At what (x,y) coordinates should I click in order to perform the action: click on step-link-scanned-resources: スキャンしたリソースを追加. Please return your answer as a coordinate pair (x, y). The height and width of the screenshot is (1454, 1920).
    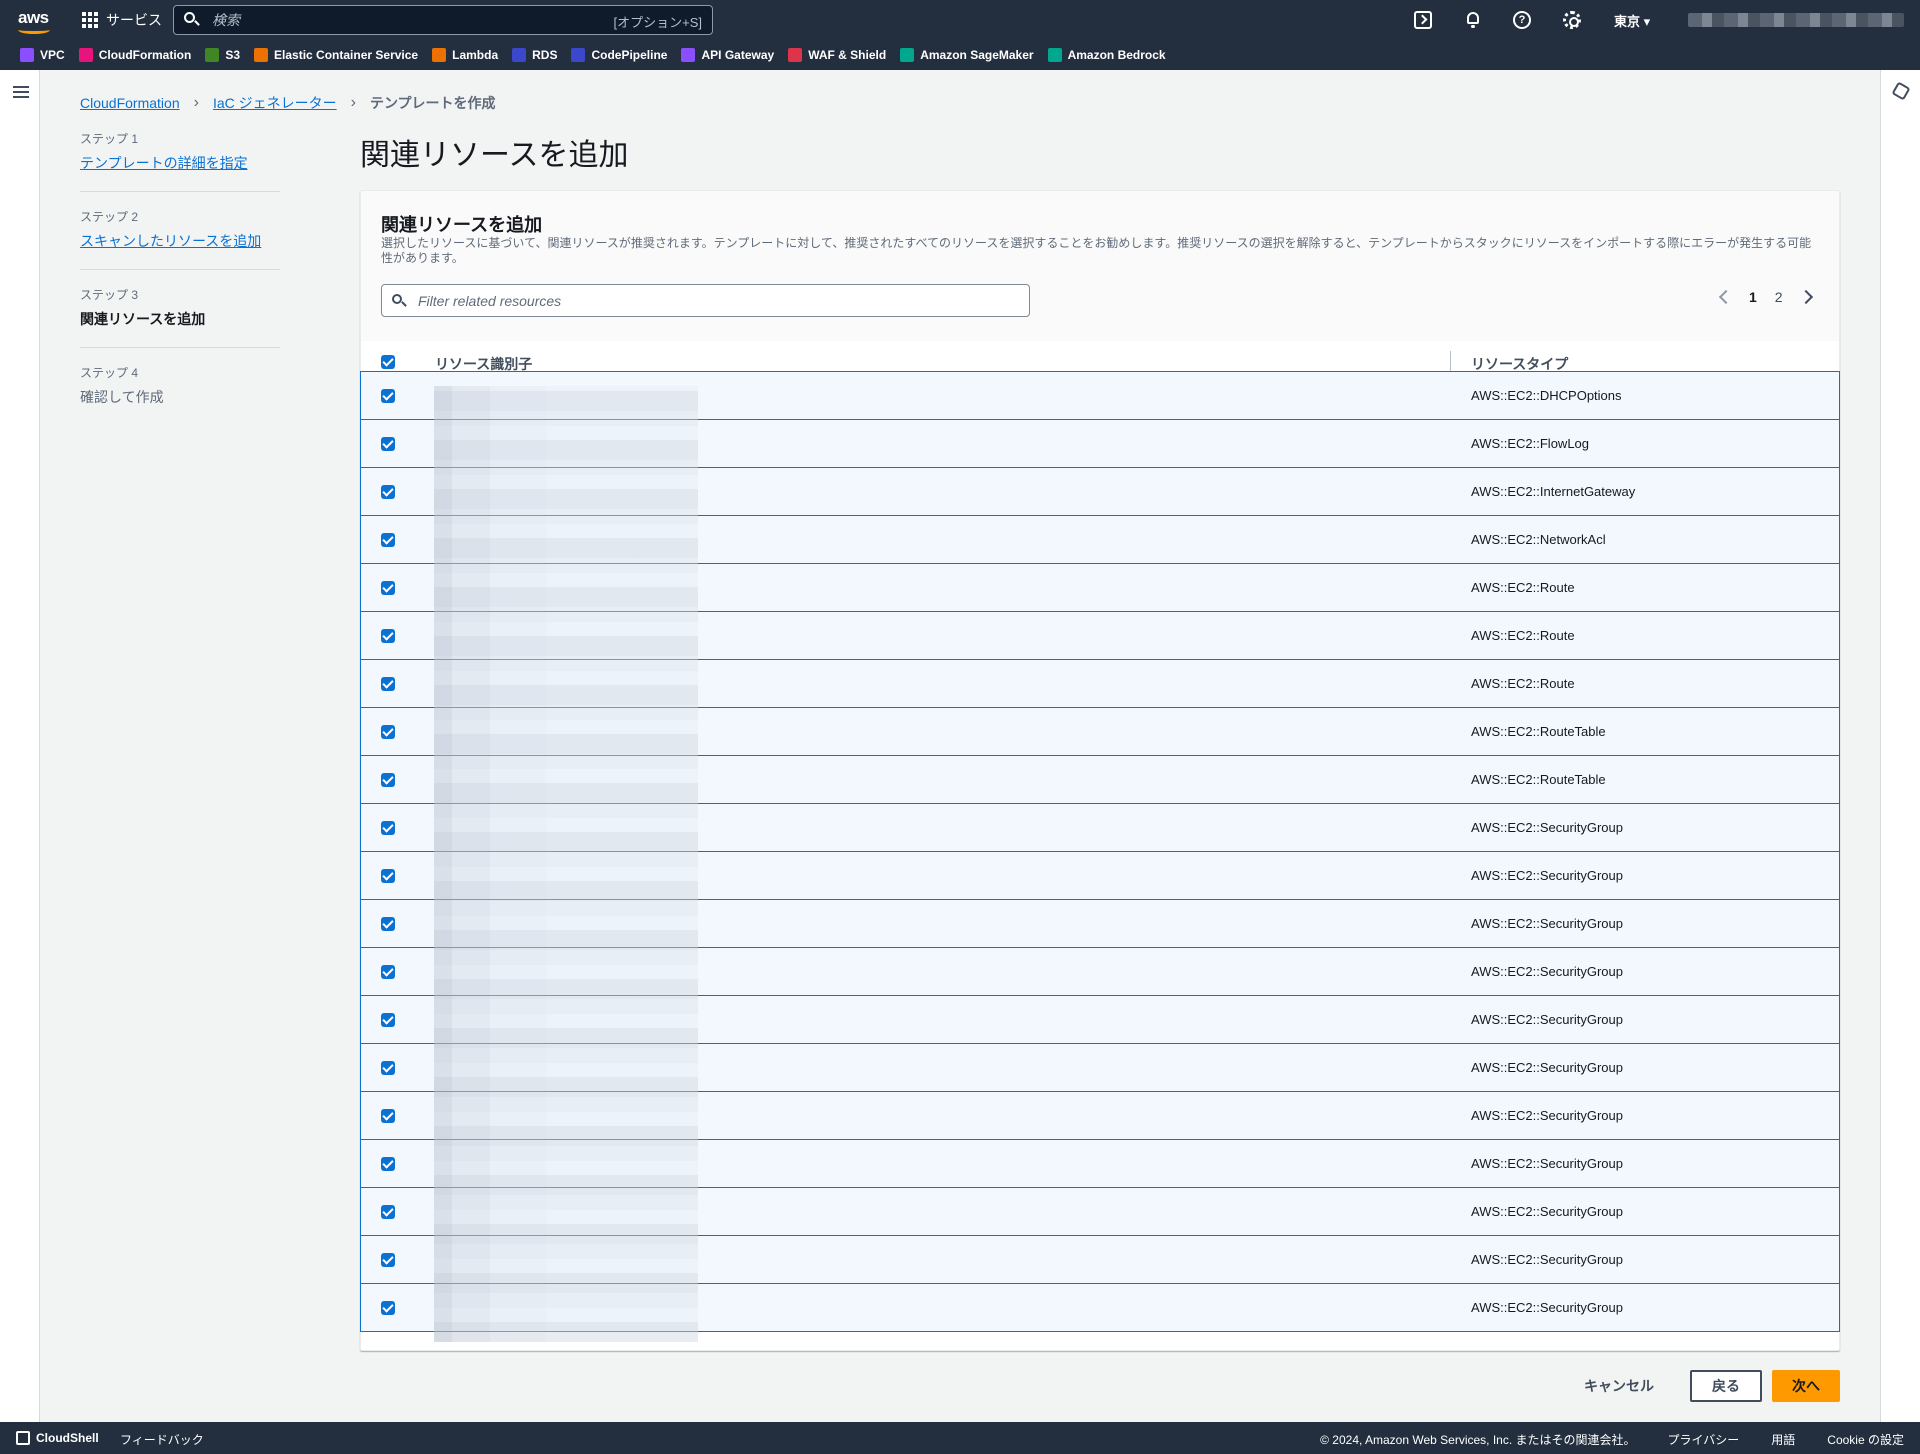
    Looking at the image, I should click on (180, 241).